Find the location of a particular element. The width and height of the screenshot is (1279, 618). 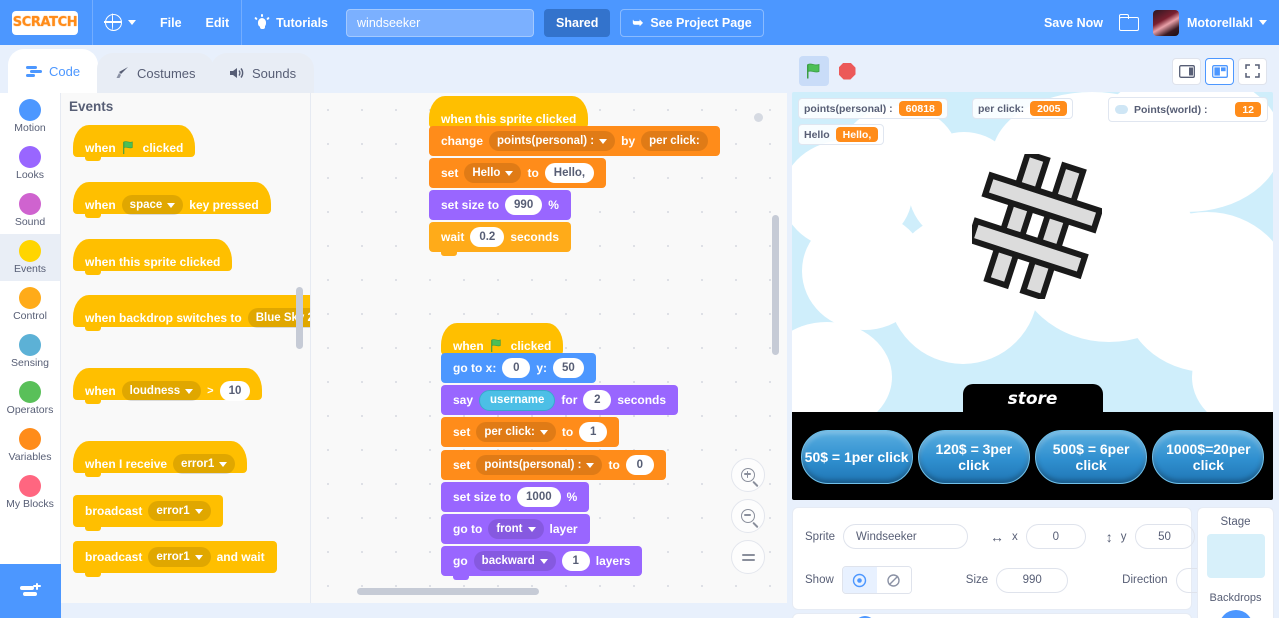

tab-costumes: Costumes is located at coordinates (155, 73).